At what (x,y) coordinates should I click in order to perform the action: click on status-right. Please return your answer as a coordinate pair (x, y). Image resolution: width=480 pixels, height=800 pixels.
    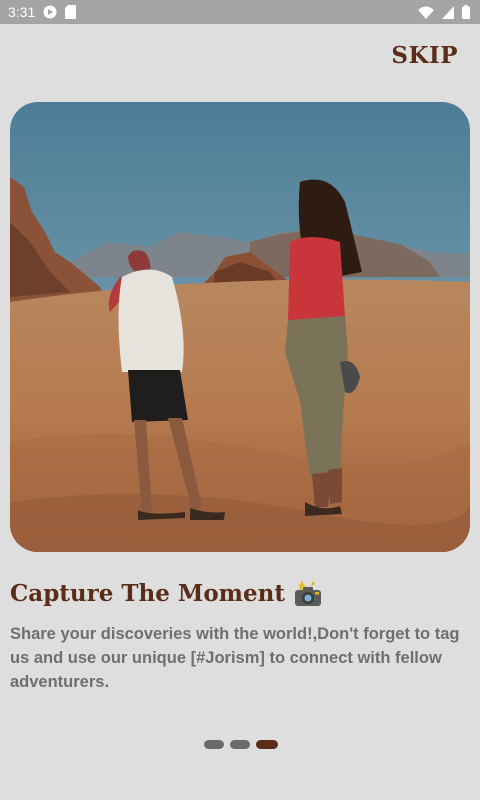
    Looking at the image, I should click on (444, 12).